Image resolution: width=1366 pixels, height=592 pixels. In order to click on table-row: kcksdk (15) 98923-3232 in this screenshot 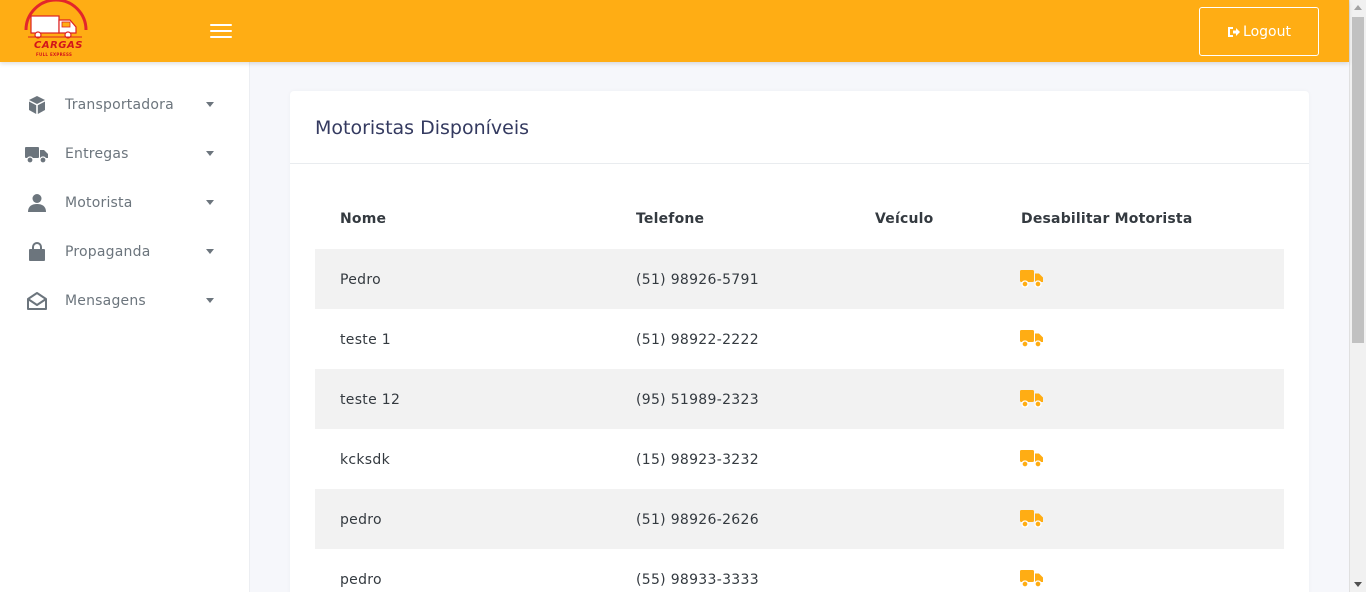, I will do `click(799, 459)`.